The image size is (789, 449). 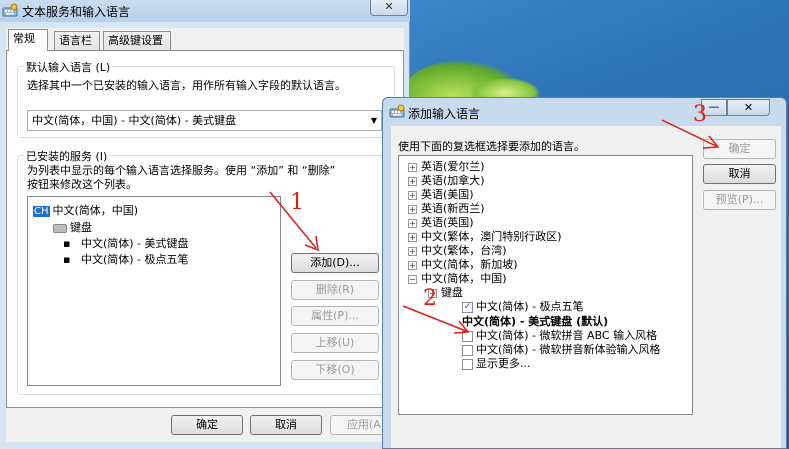 What do you see at coordinates (700, 114) in the screenshot?
I see `annotation-step-3: 3` at bounding box center [700, 114].